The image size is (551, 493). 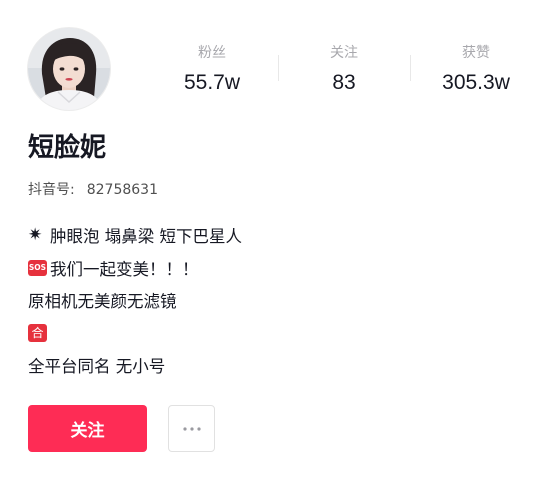 I want to click on bio-line-1-text: 肿眼泡 塌鼻梁 短下巴星人, so click(x=146, y=237).